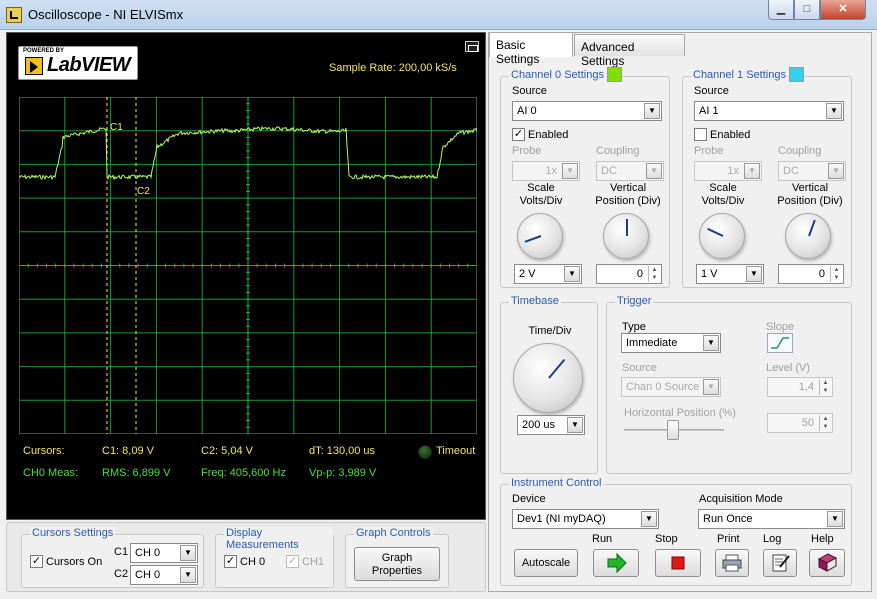  What do you see at coordinates (730, 274) in the screenshot?
I see `channel1-scale-select: 1 V ▼` at bounding box center [730, 274].